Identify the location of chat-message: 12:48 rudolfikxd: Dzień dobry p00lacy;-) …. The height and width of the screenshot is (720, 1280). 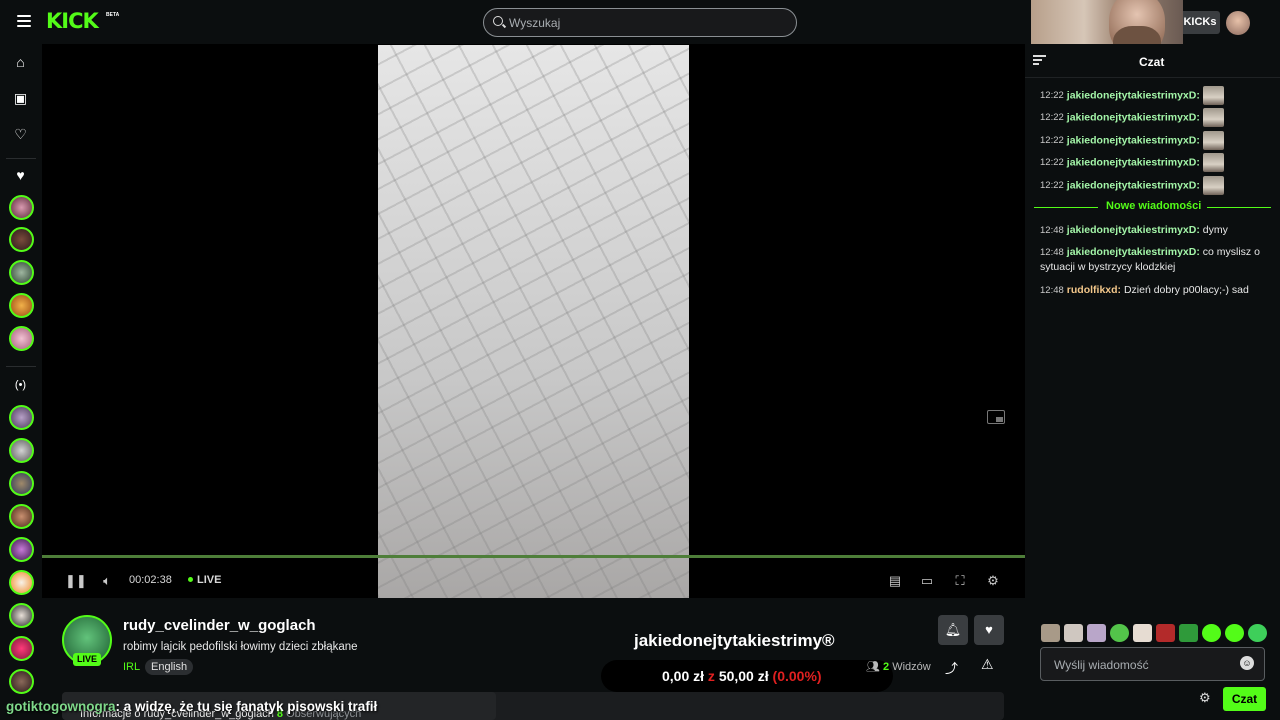
(1144, 290).